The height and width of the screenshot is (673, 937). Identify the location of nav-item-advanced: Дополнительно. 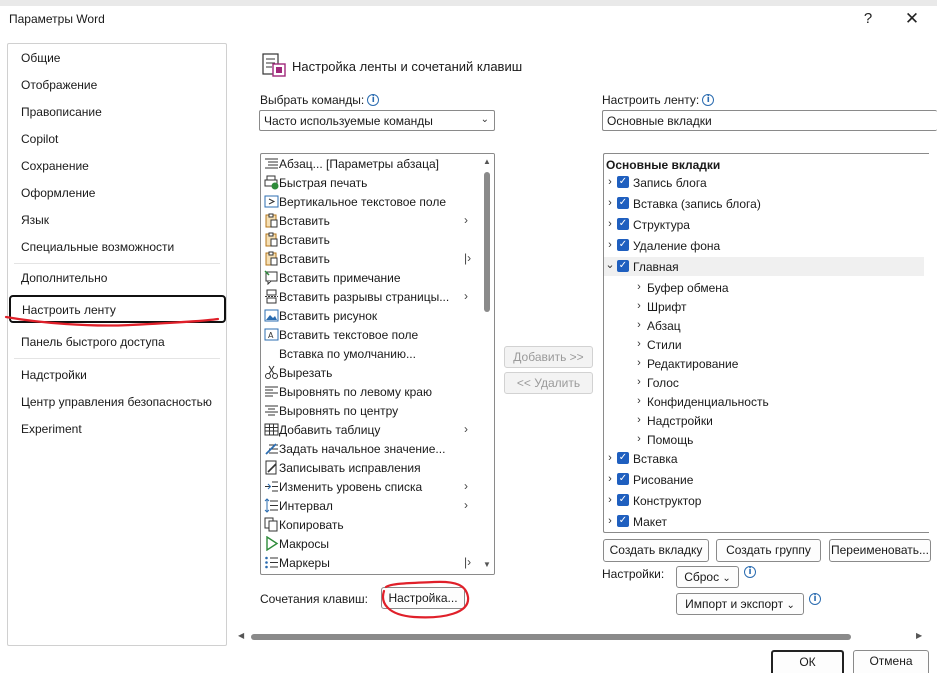
(64, 278).